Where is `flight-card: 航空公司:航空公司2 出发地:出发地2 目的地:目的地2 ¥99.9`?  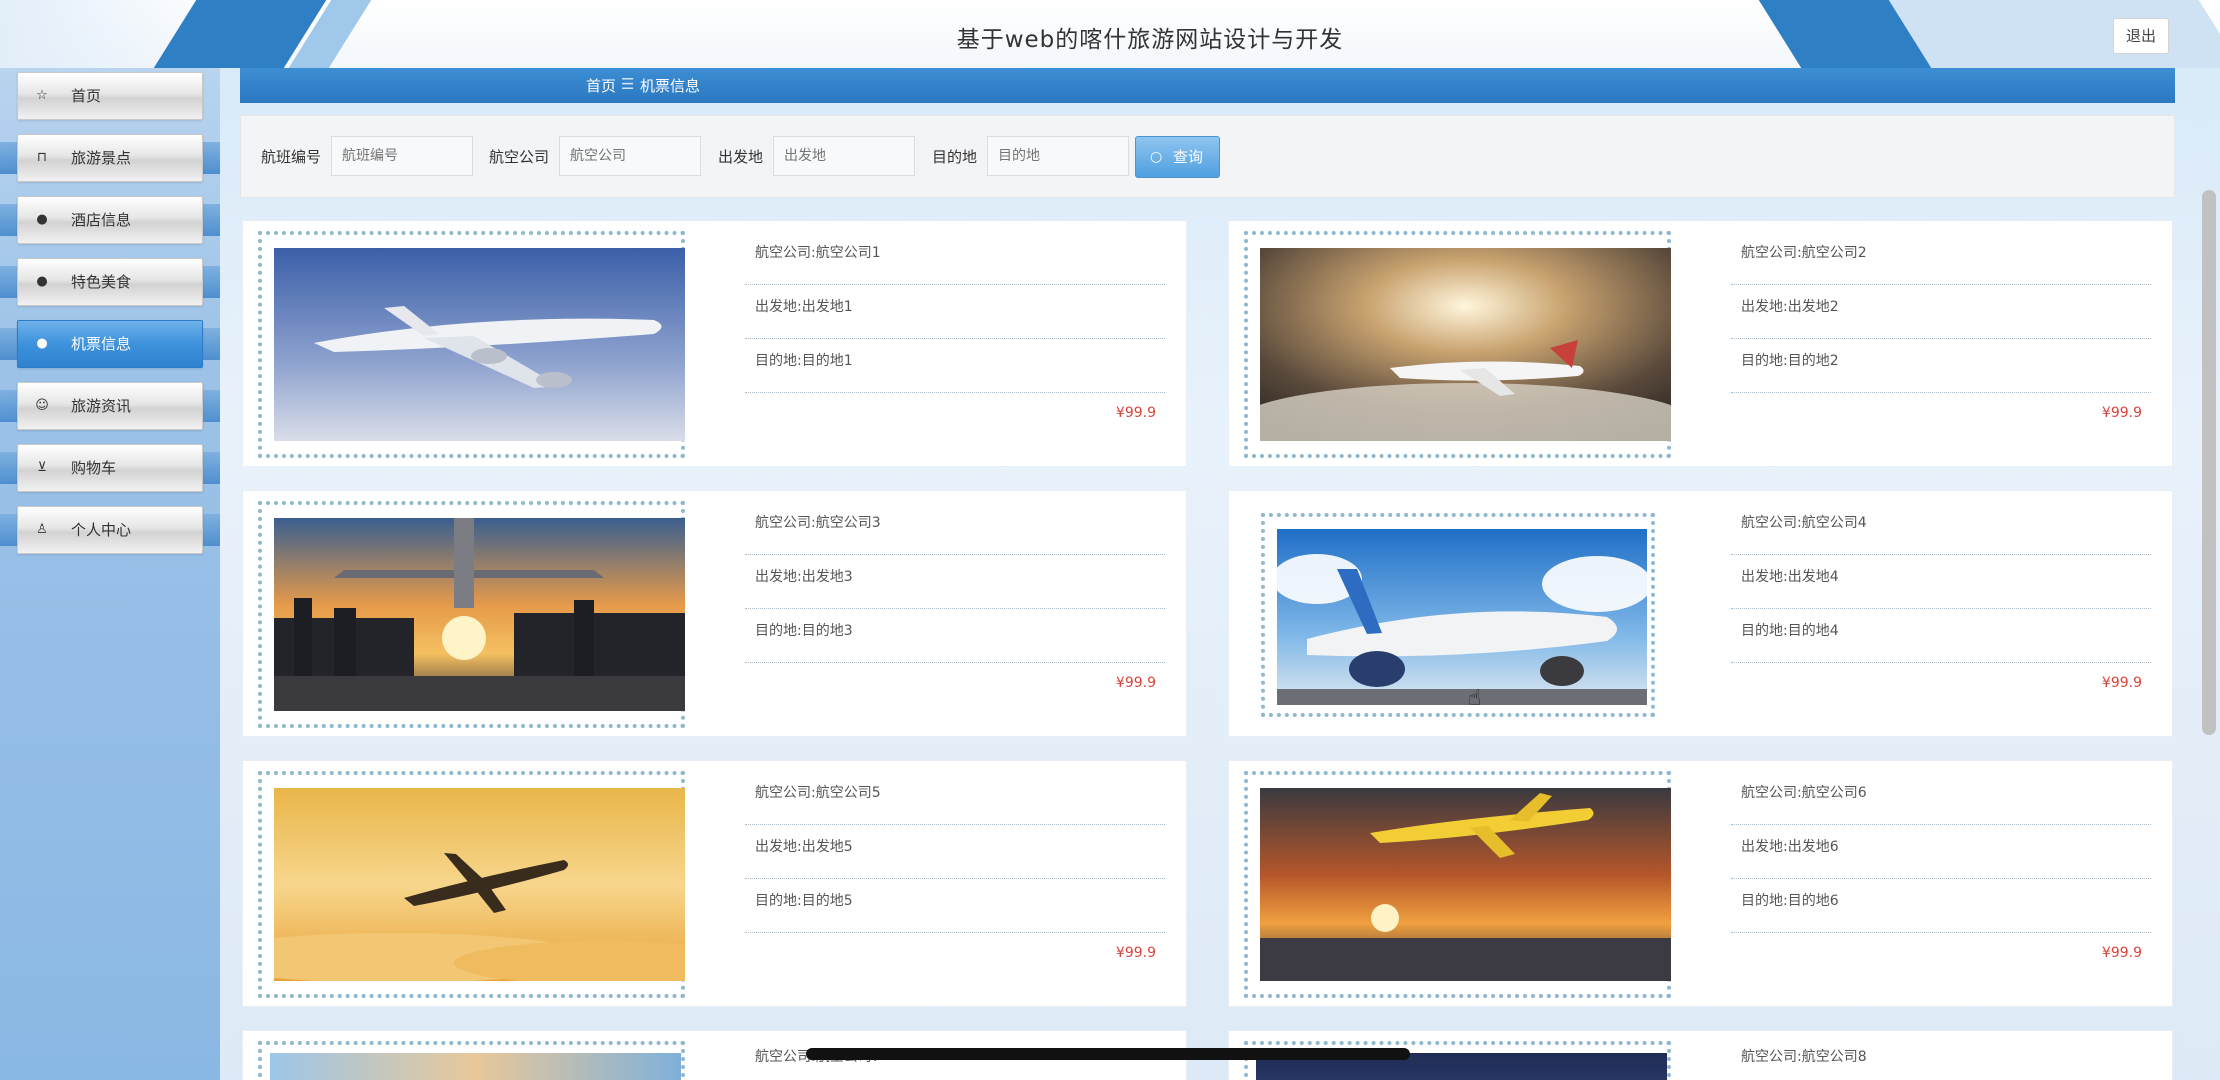
flight-card: 航空公司:航空公司2 出发地:出发地2 目的地:目的地2 ¥99.9 is located at coordinates (1700, 343).